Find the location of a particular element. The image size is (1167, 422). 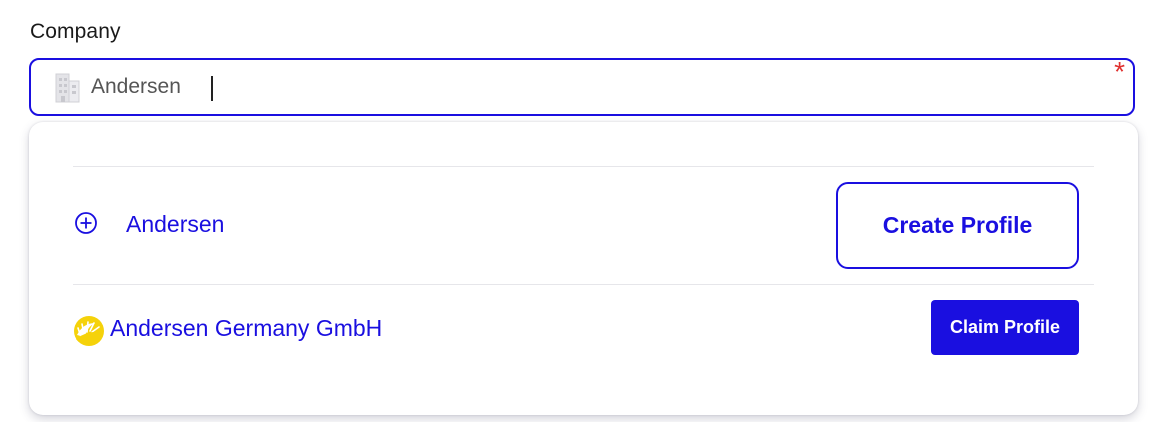

building-icon is located at coordinates (67, 88).